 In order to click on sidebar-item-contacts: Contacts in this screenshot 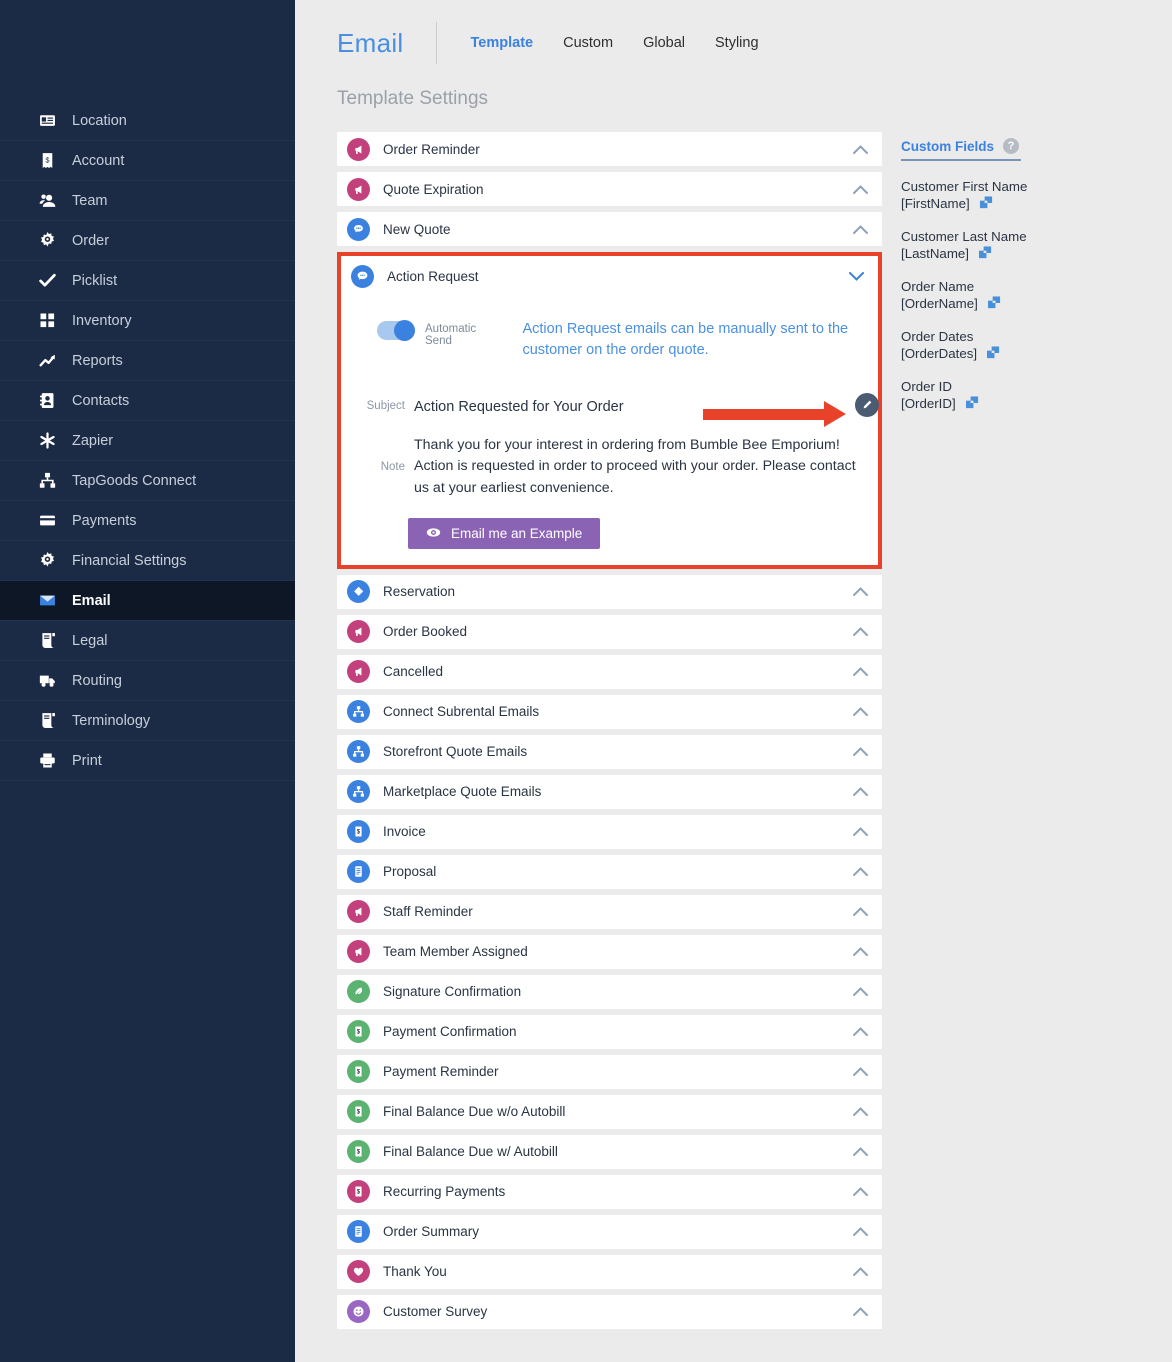, I will do `click(147, 401)`.